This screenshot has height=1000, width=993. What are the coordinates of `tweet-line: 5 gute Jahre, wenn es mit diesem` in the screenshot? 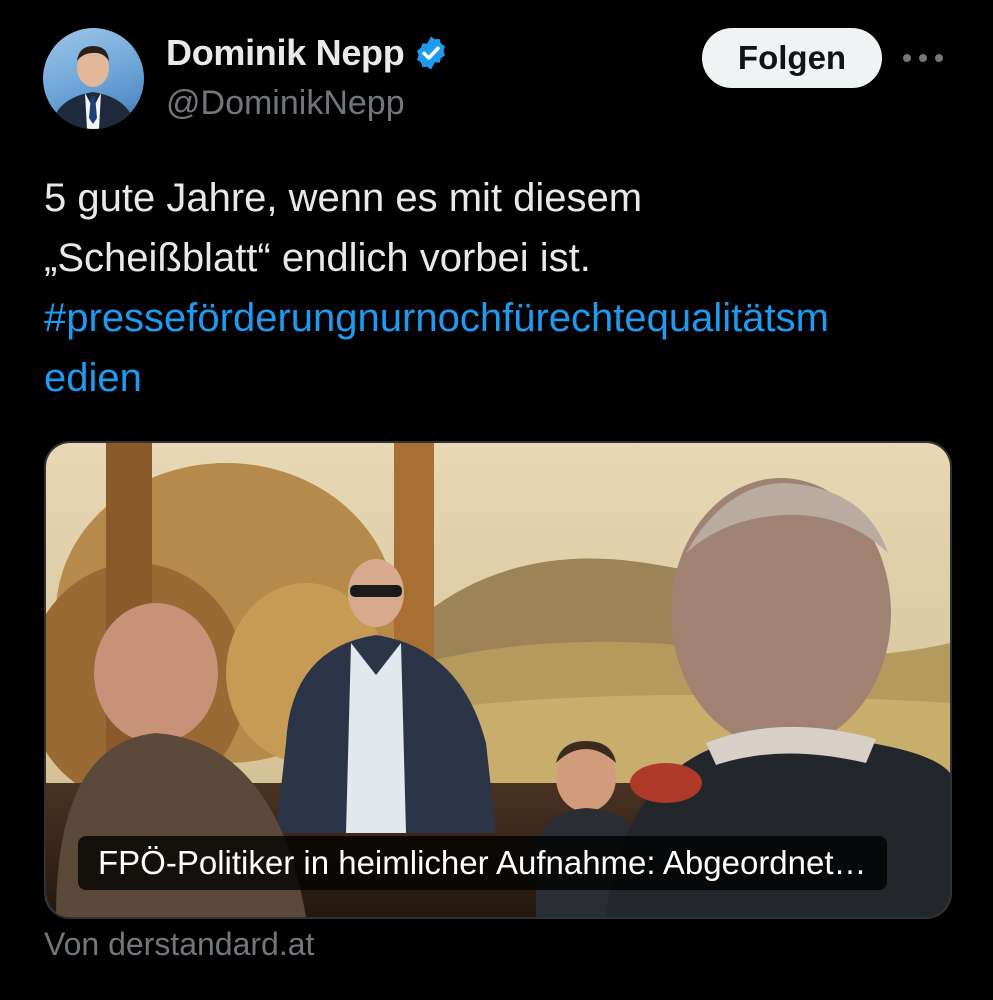 It's located at (343, 198).